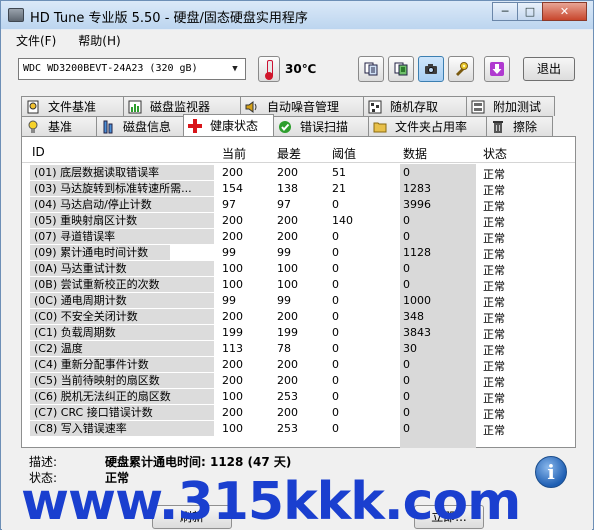 The image size is (594, 530). I want to click on table-row: (C4) 重新分配事件计数 200 200 0 0 正常, so click(298, 365).